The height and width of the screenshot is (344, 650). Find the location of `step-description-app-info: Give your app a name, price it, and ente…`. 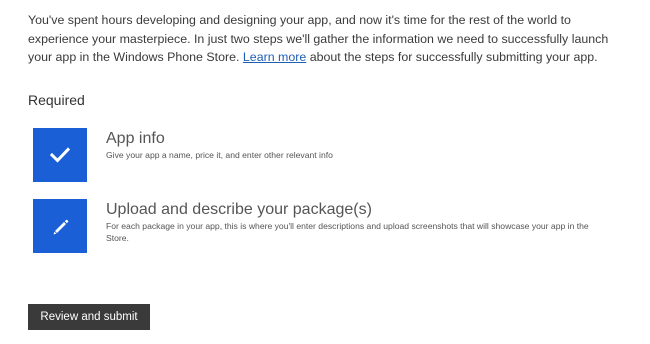

step-description-app-info: Give your app a name, price it, and ente… is located at coordinates (219, 155).